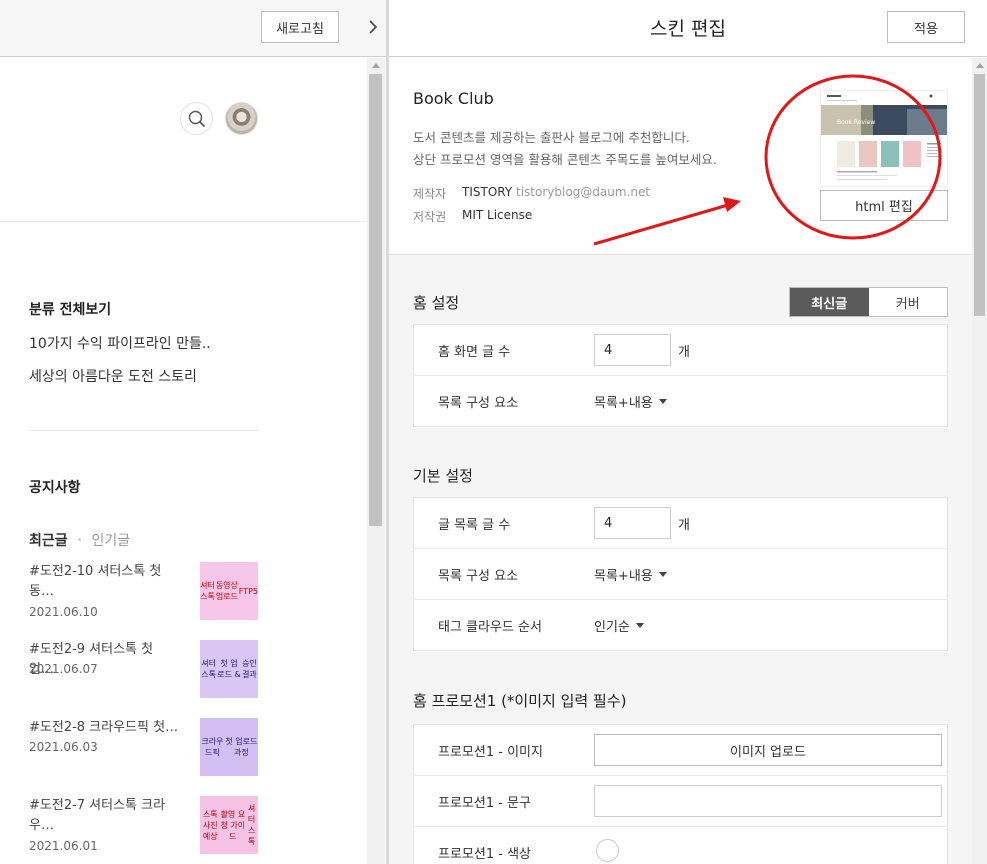 This screenshot has height=864, width=987. Describe the element at coordinates (474, 352) in the screenshot. I see `home-post-count-label: 홈 화면 글 수` at that location.